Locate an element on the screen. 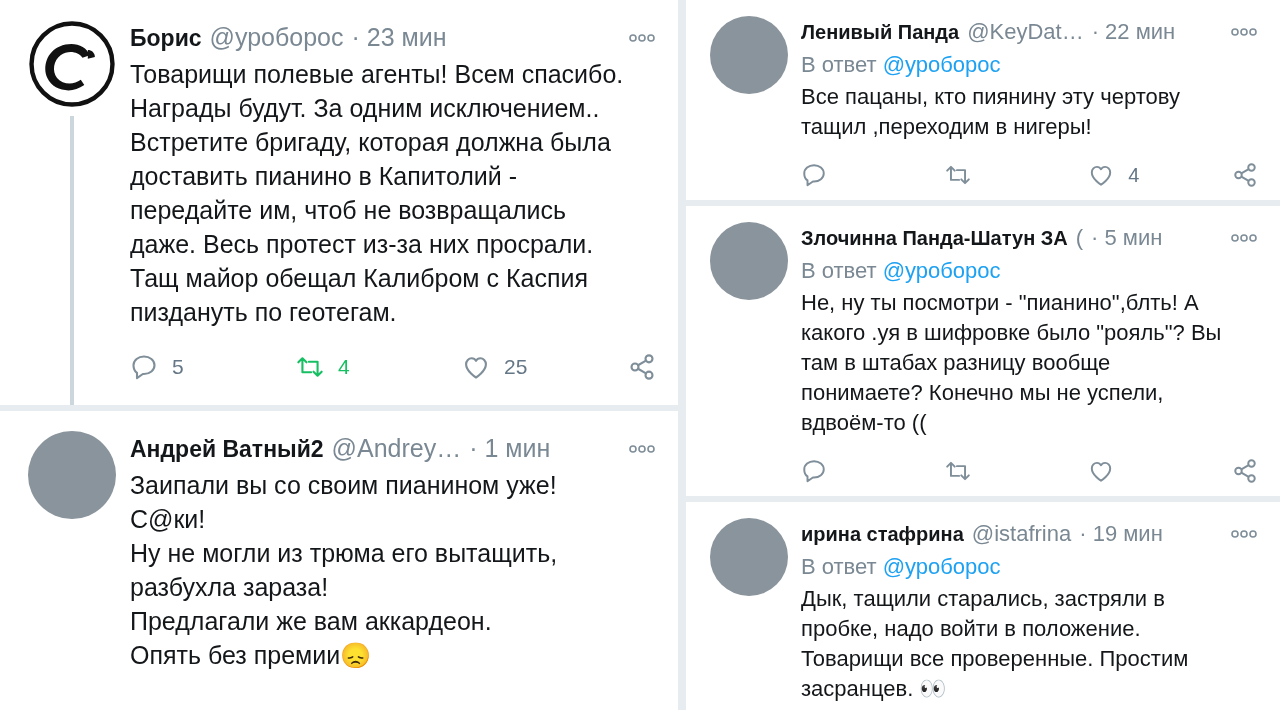  tweet-text: Товарищи полевые агенты! Всем спасибо. Награды будут. За одним исключением.. Встретите бригаду, которая должна была доставить пианино в Капитолий - передайте им, чтоб не возвращались даже. Весь протест из-за них просрали. Тащ майор обещал Калибром с Каспия пиздануть по геотегам. is located at coordinates (377, 193).